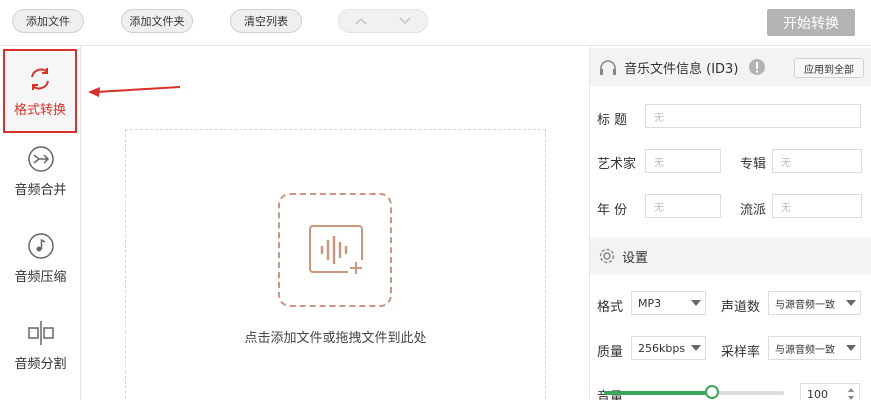 The width and height of the screenshot is (871, 400). Describe the element at coordinates (40, 78) in the screenshot. I see `refresh-icon` at that location.